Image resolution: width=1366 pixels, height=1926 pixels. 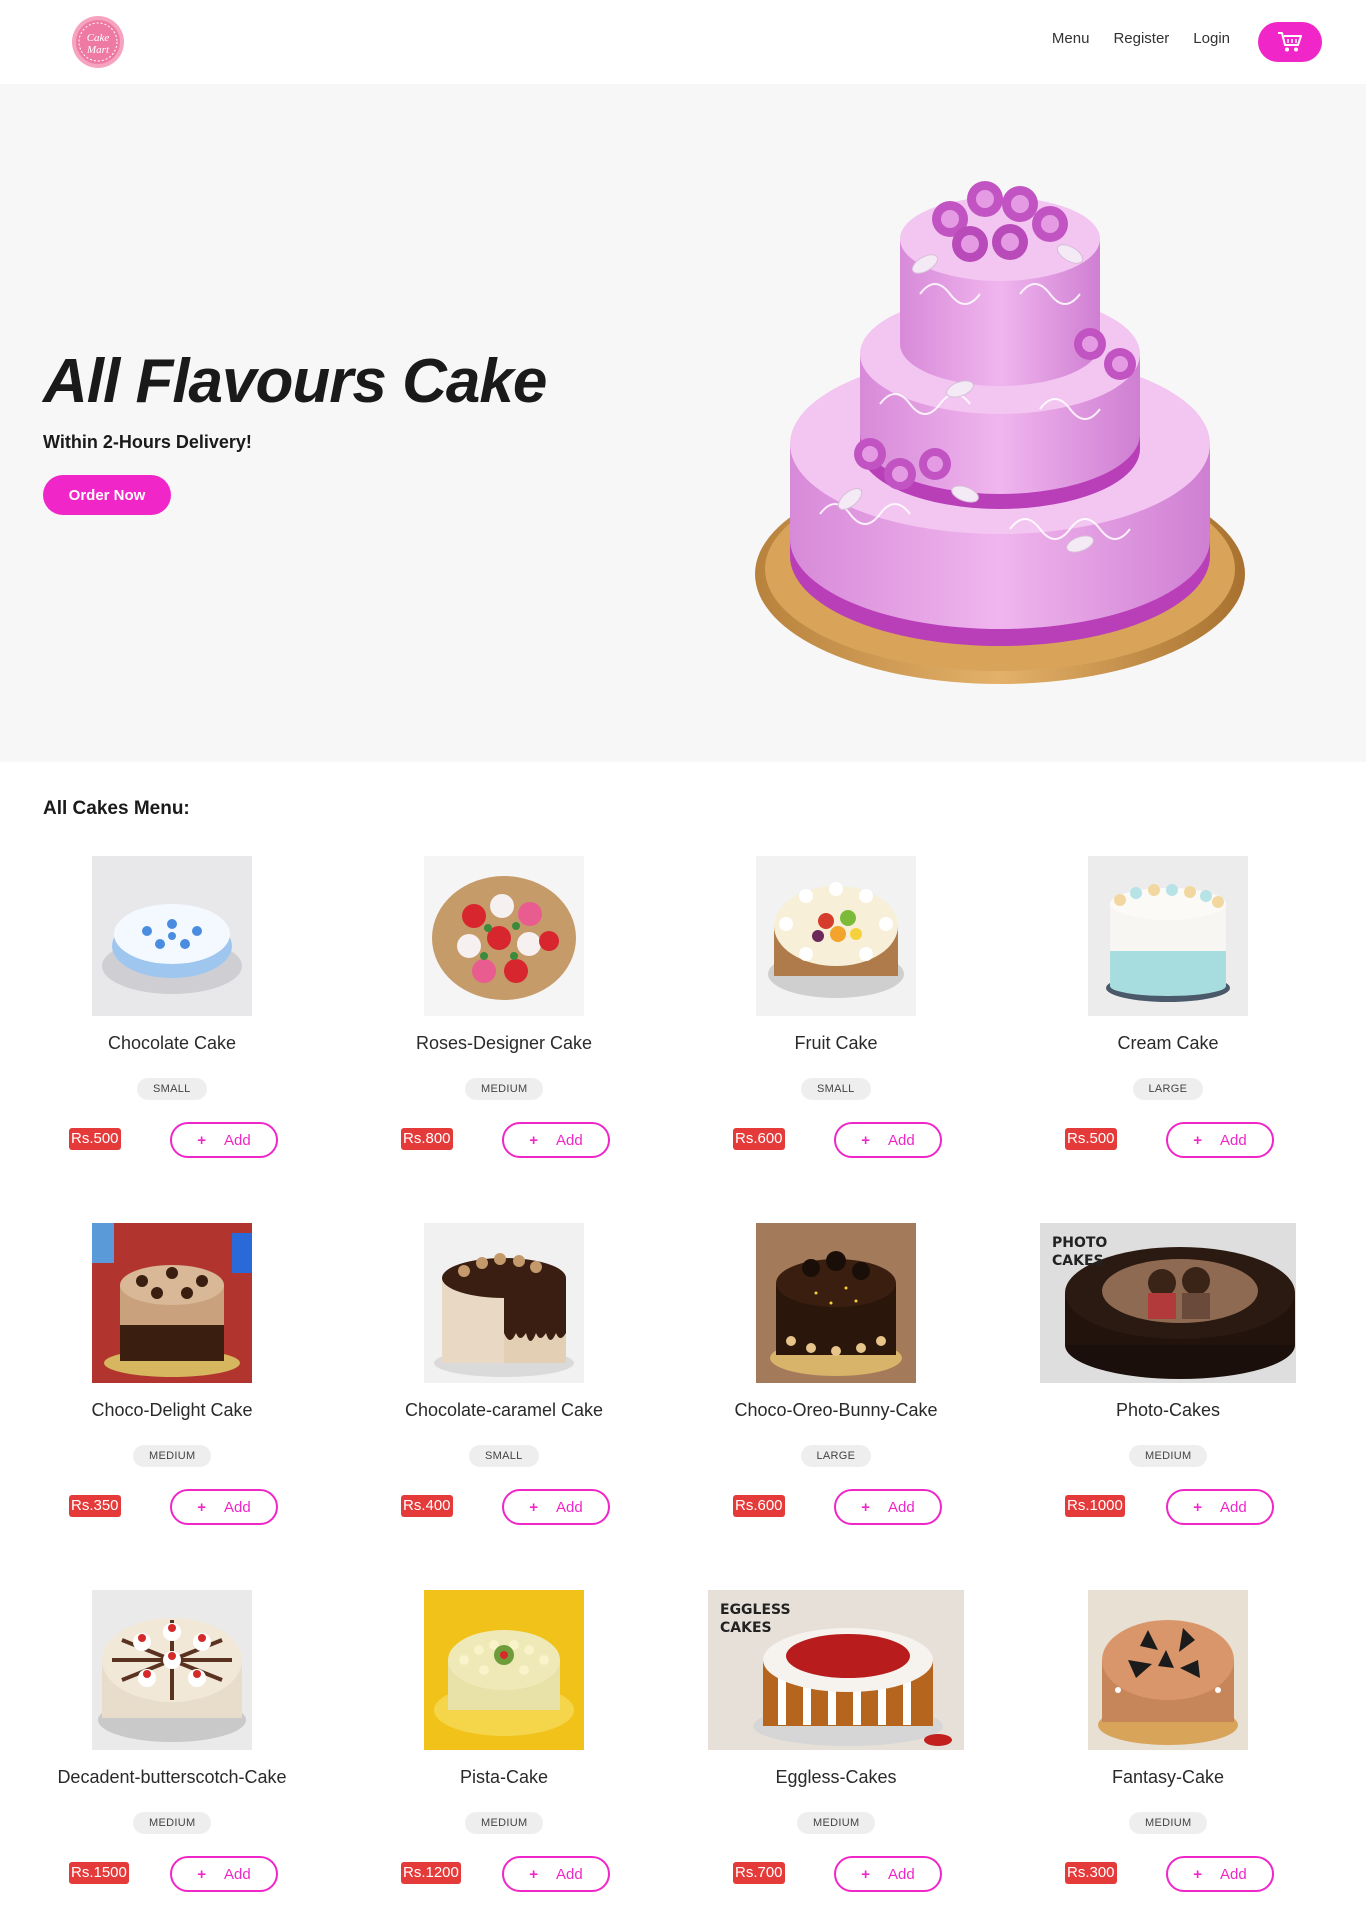 I want to click on cake-image: PHOTO CAKES, so click(x=1168, y=1303).